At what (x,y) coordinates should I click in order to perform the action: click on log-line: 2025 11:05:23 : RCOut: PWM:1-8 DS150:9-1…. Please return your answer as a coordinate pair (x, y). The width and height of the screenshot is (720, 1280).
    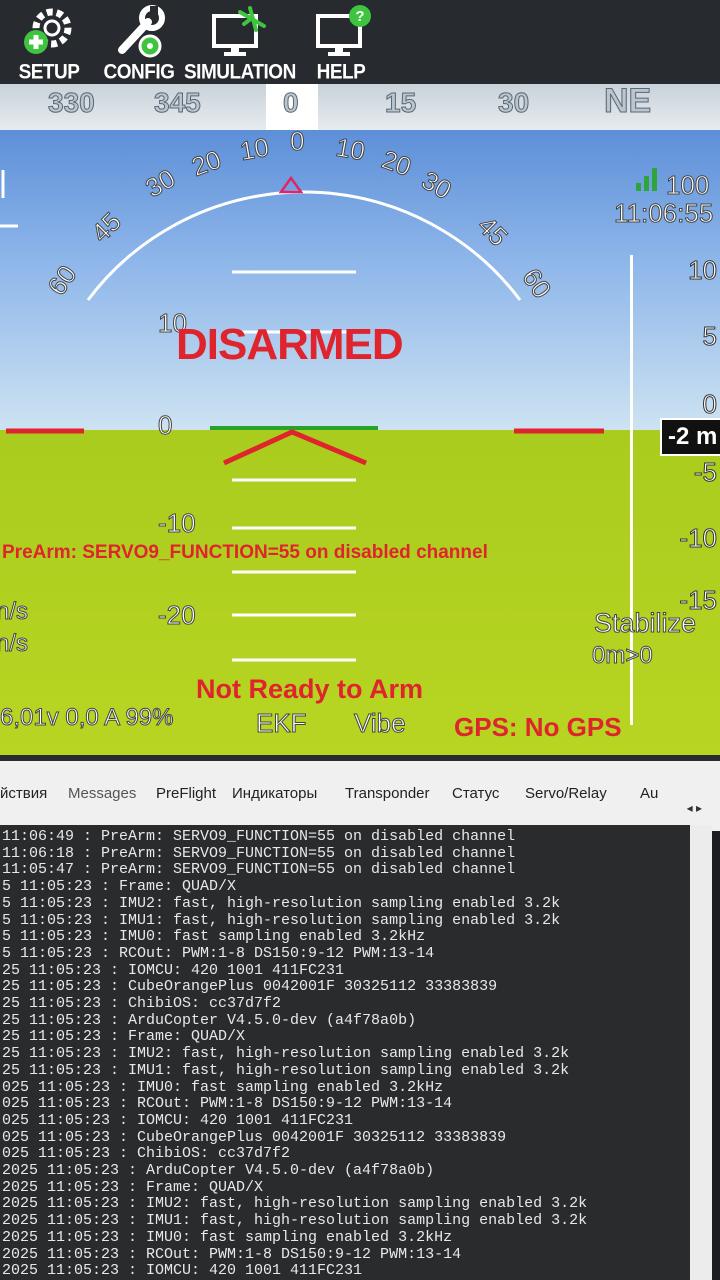
    Looking at the image, I should click on (232, 1254).